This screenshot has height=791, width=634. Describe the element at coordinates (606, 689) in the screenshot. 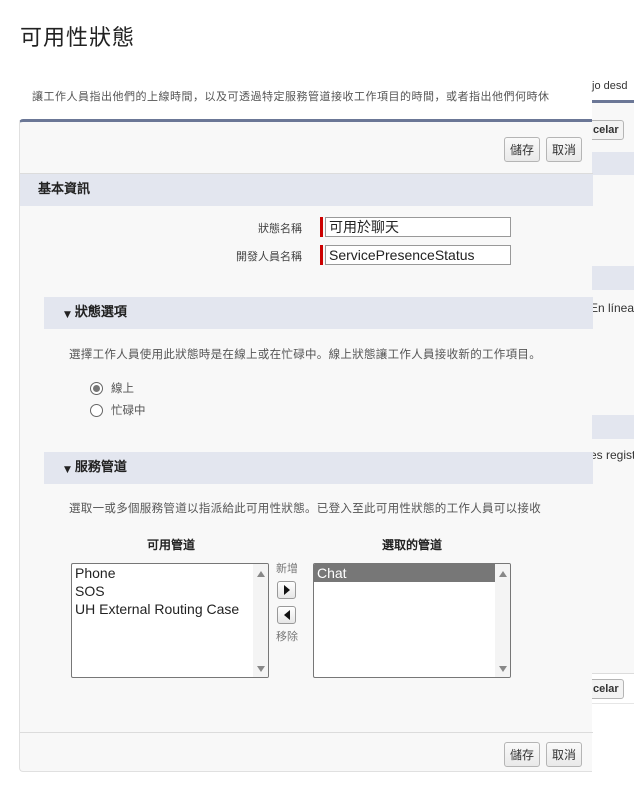

I see `background-cancel-button-bottom: celar` at that location.